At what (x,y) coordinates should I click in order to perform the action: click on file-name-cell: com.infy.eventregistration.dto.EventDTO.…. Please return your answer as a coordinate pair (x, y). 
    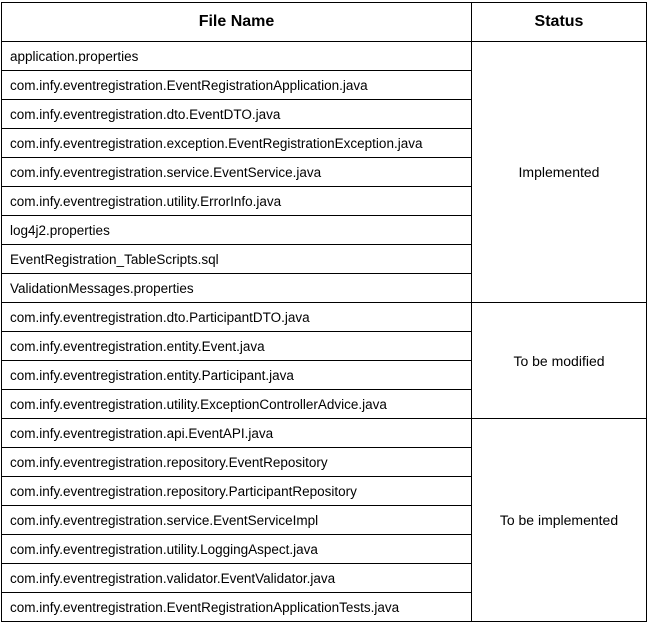
    Looking at the image, I should click on (236, 114).